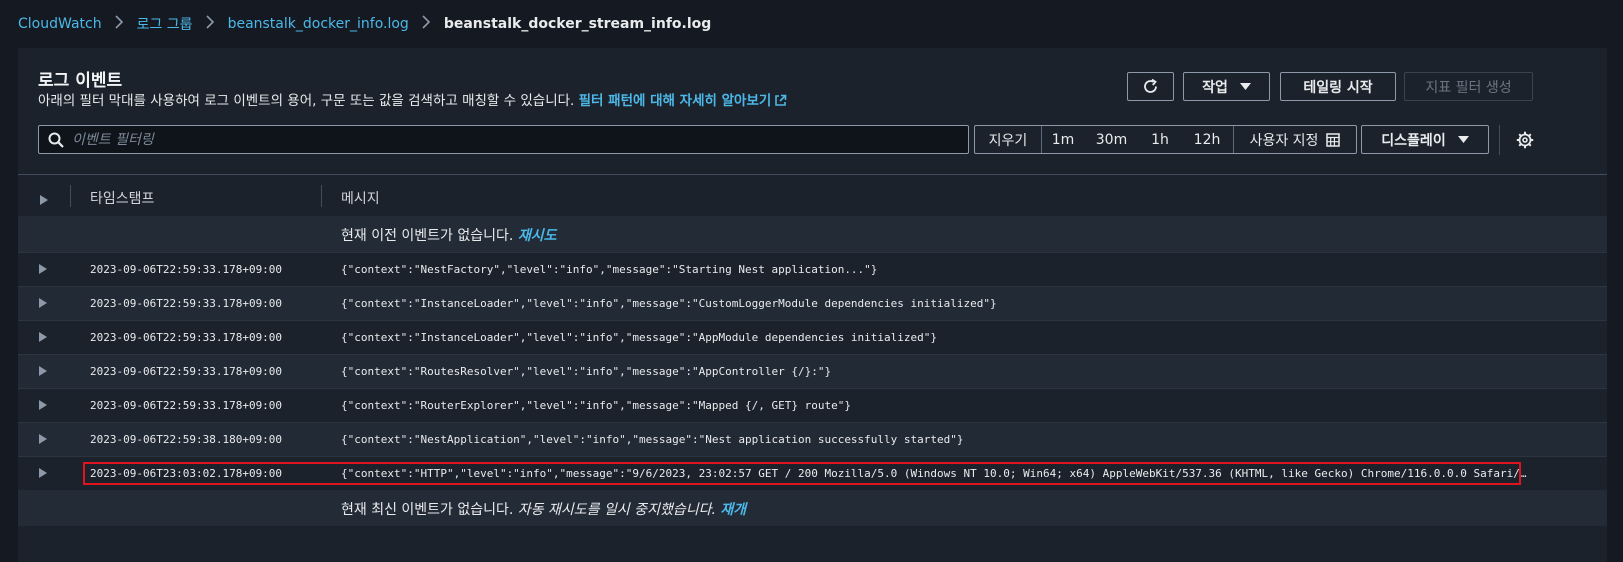 The image size is (1623, 562). Describe the element at coordinates (780, 102) in the screenshot. I see `external-link-icon` at that location.